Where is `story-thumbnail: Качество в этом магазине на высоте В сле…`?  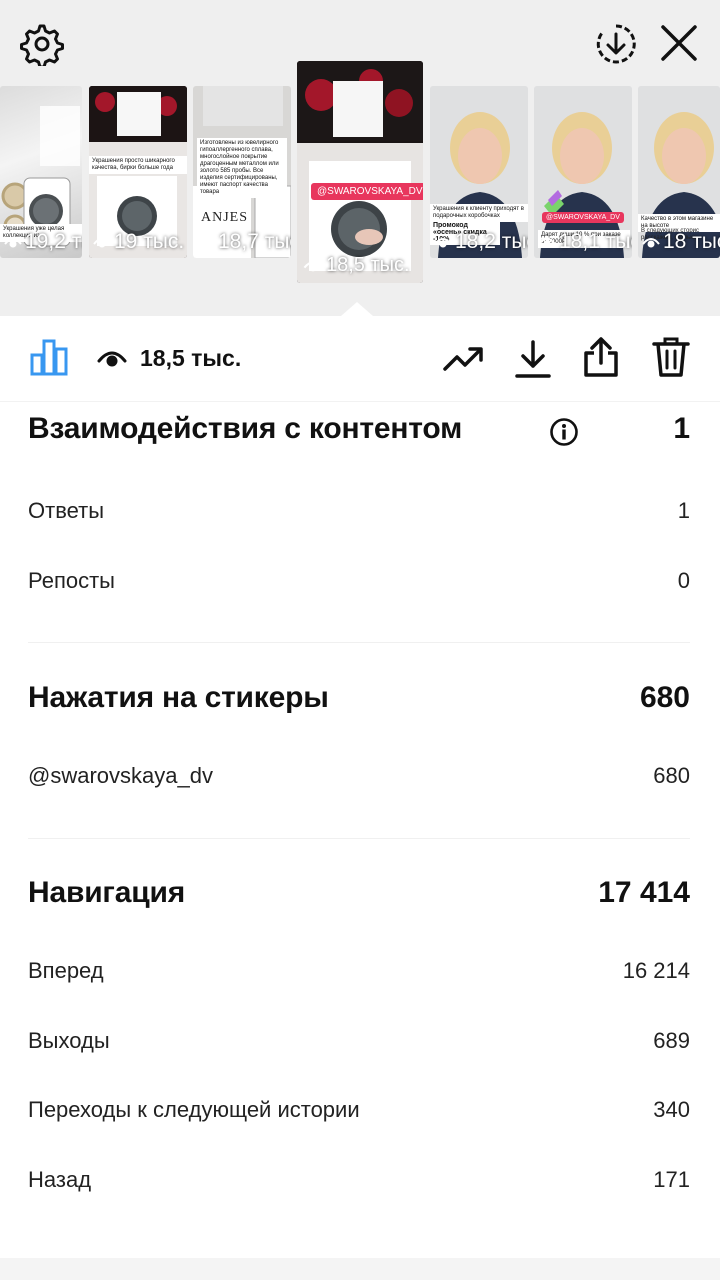 story-thumbnail: Качество в этом магазине на высоте В сле… is located at coordinates (679, 172).